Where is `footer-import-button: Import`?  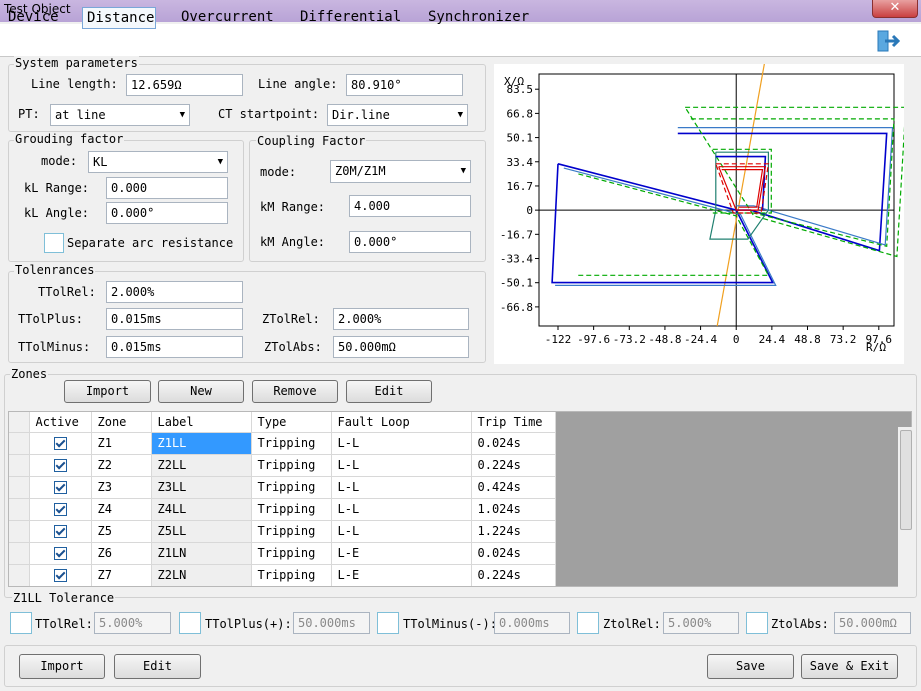 footer-import-button: Import is located at coordinates (62, 666).